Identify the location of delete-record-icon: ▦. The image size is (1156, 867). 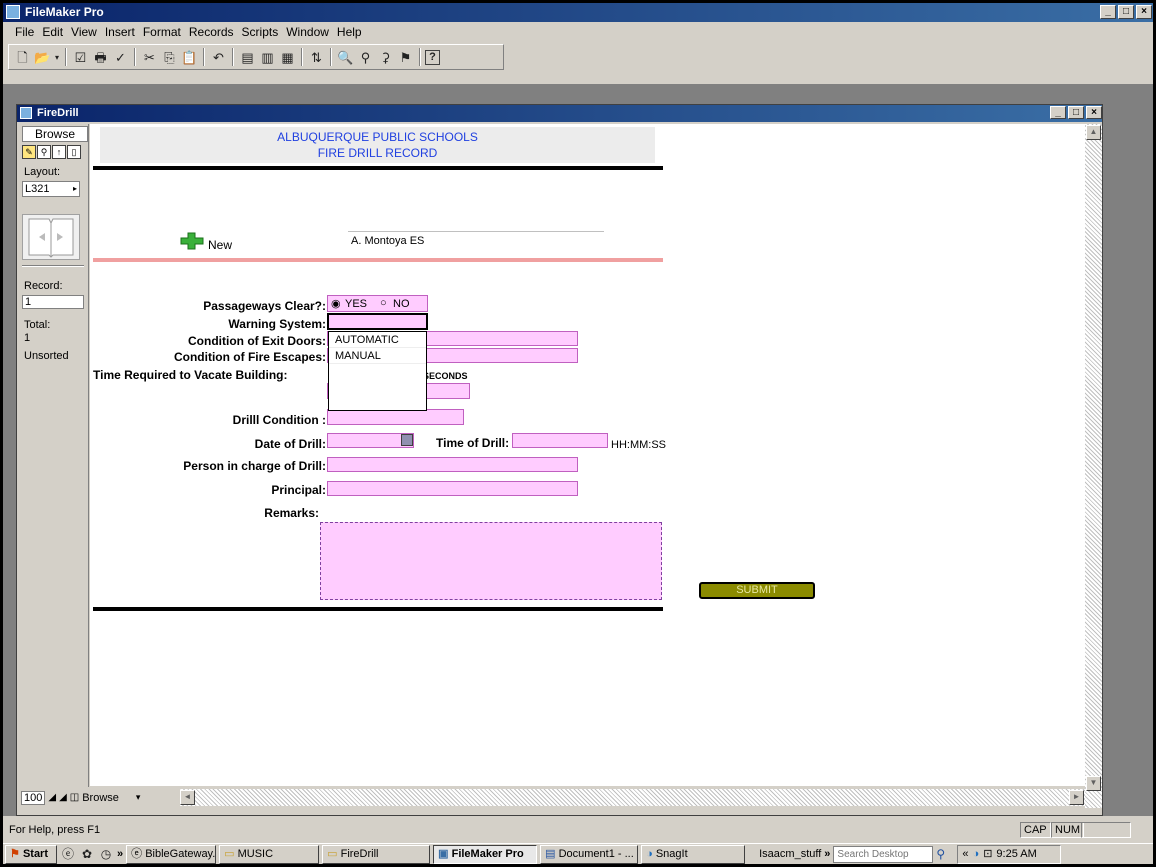
(287, 57).